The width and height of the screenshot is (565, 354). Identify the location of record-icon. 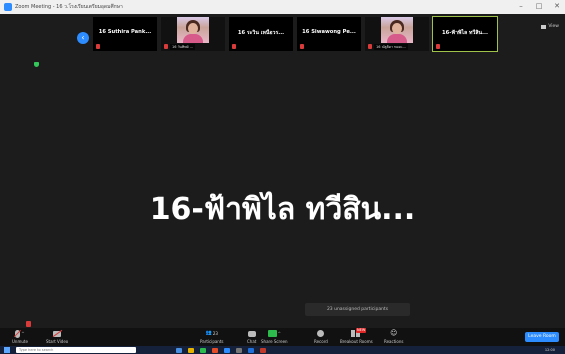
(321, 333).